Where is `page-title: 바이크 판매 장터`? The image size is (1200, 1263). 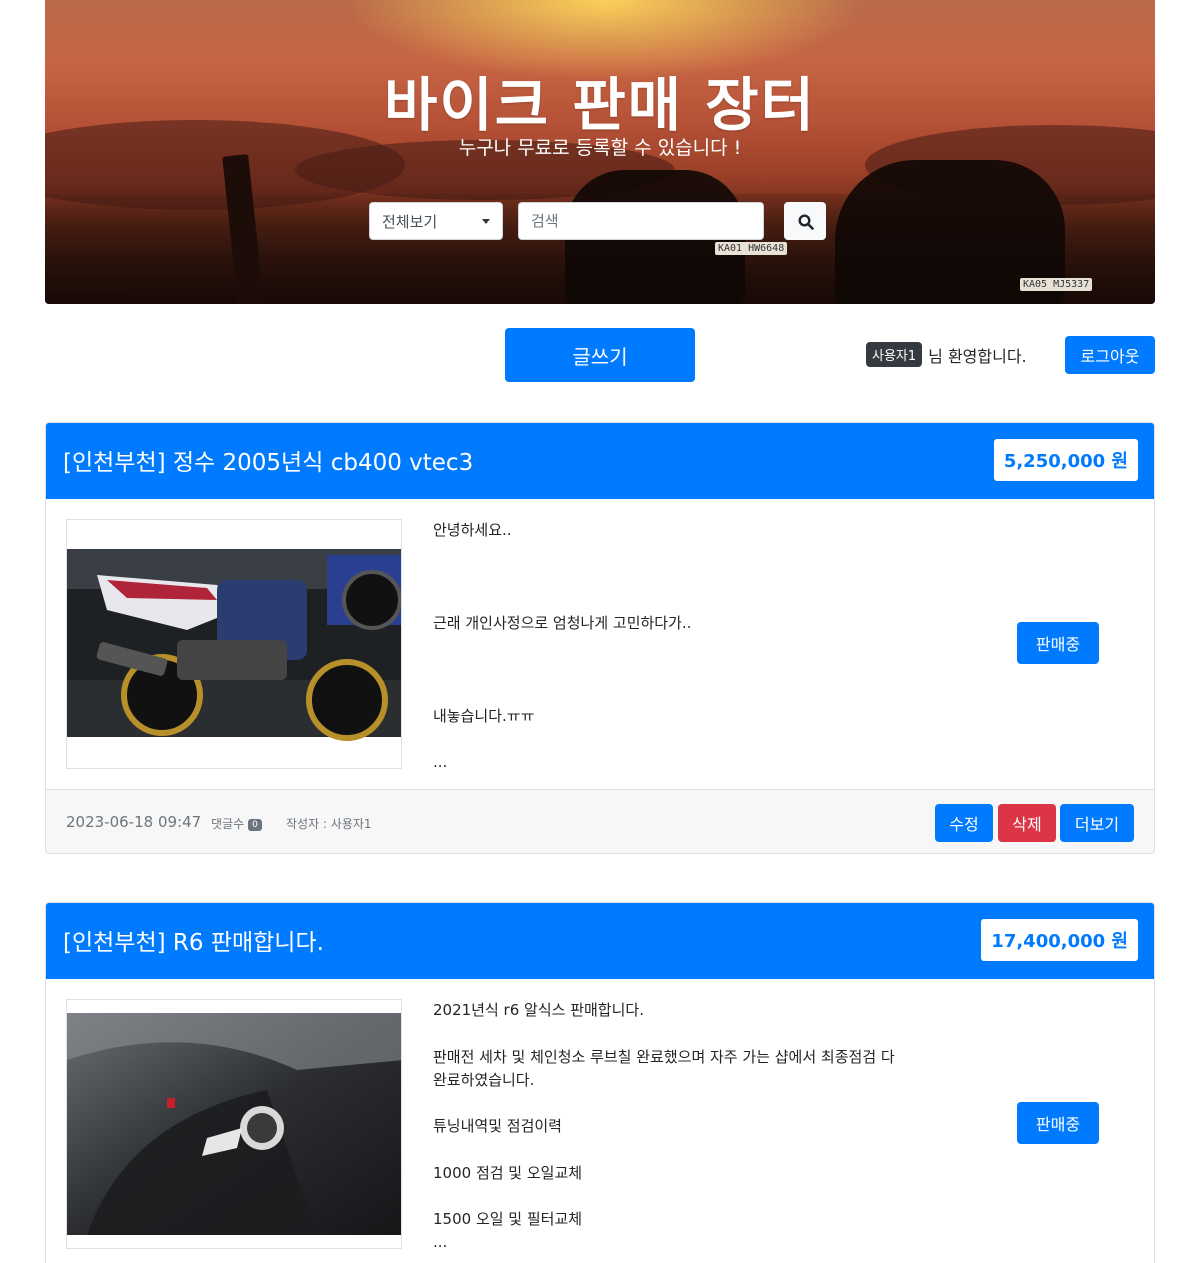 page-title: 바이크 판매 장터 is located at coordinates (600, 105).